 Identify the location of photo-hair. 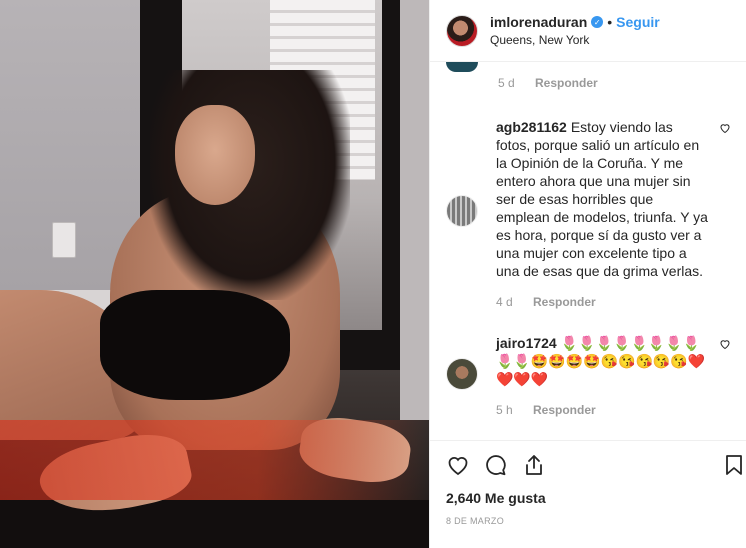
(250, 185).